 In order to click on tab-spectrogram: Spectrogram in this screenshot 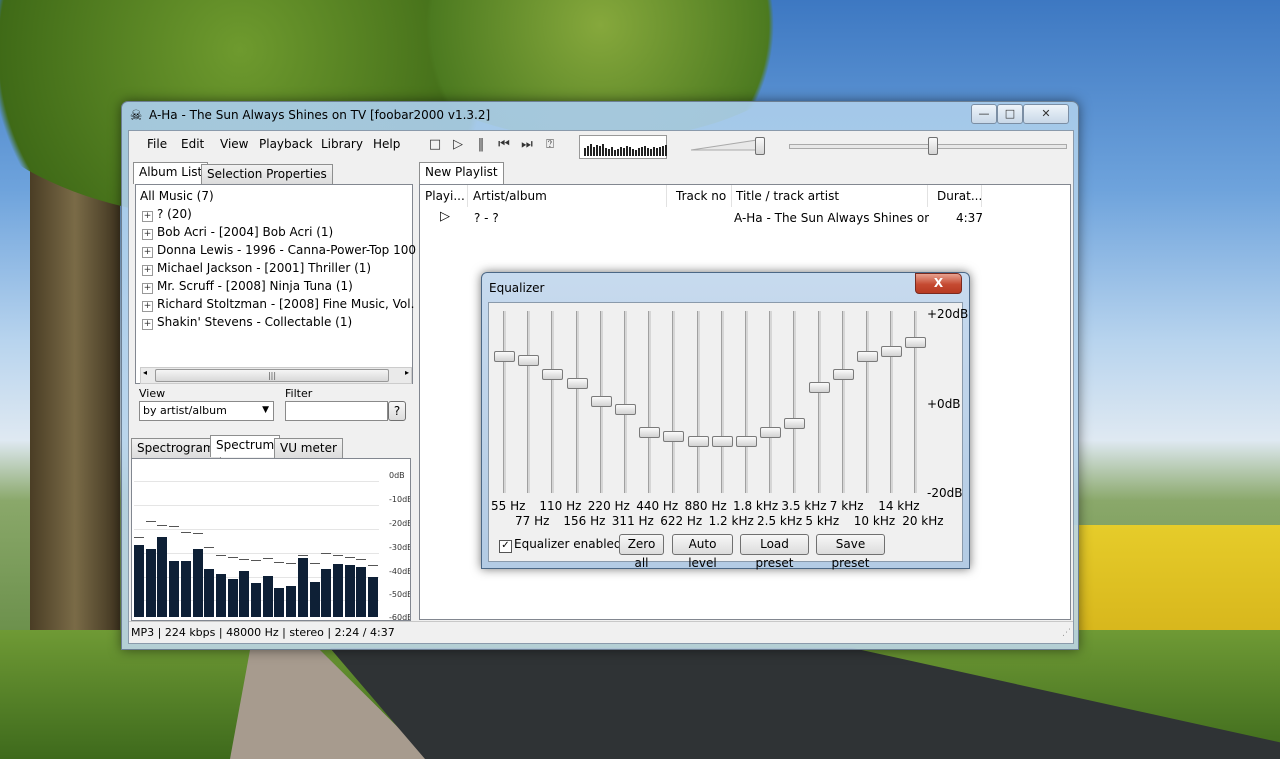, I will do `click(176, 448)`.